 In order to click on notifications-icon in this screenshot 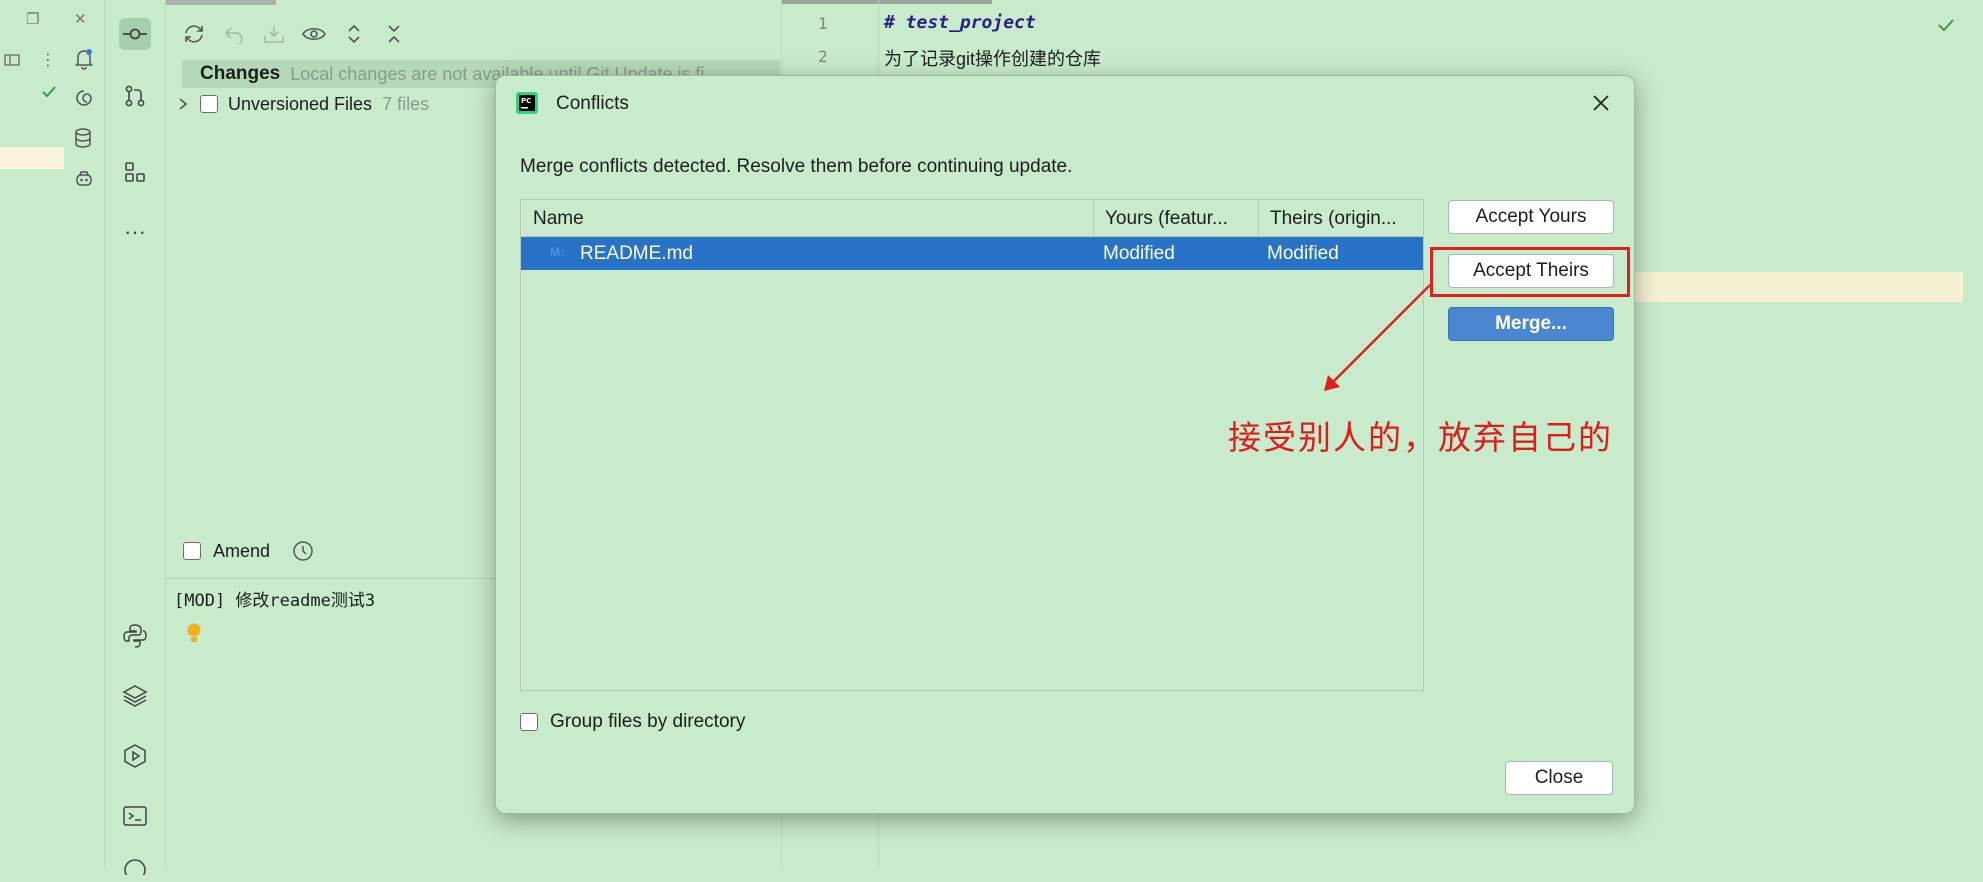, I will do `click(84, 59)`.